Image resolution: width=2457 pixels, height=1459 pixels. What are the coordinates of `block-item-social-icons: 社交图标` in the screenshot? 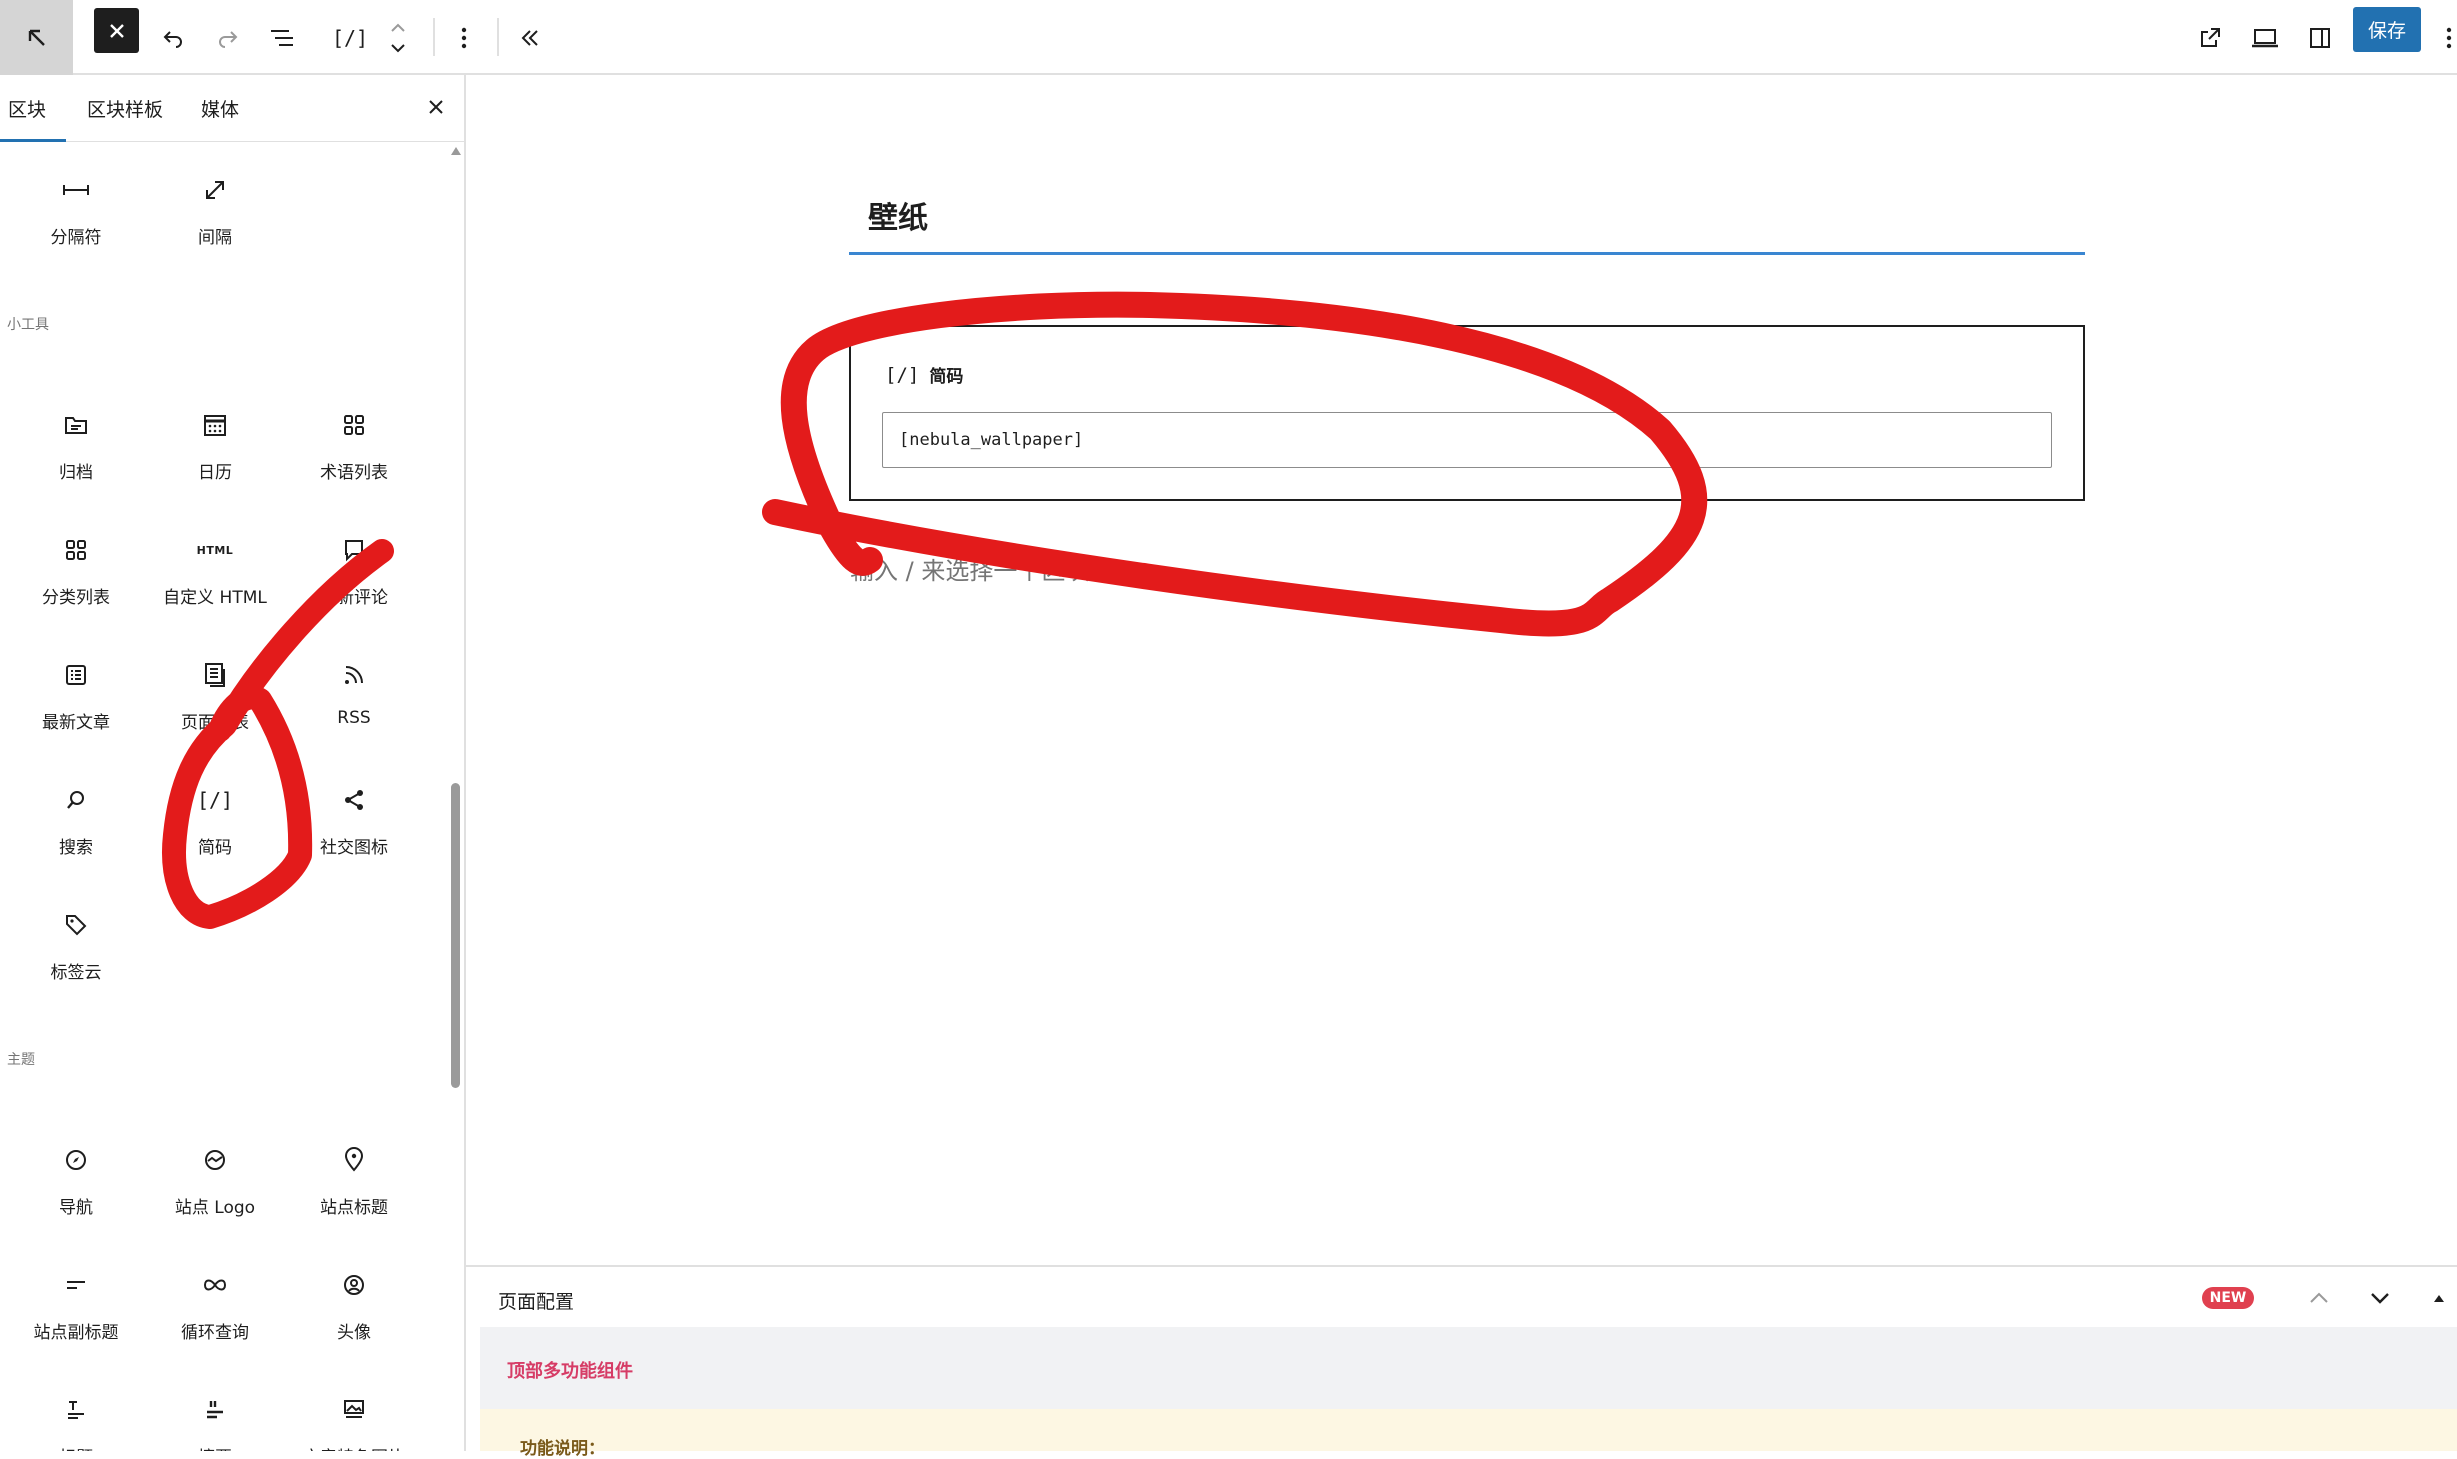 It's located at (354, 830).